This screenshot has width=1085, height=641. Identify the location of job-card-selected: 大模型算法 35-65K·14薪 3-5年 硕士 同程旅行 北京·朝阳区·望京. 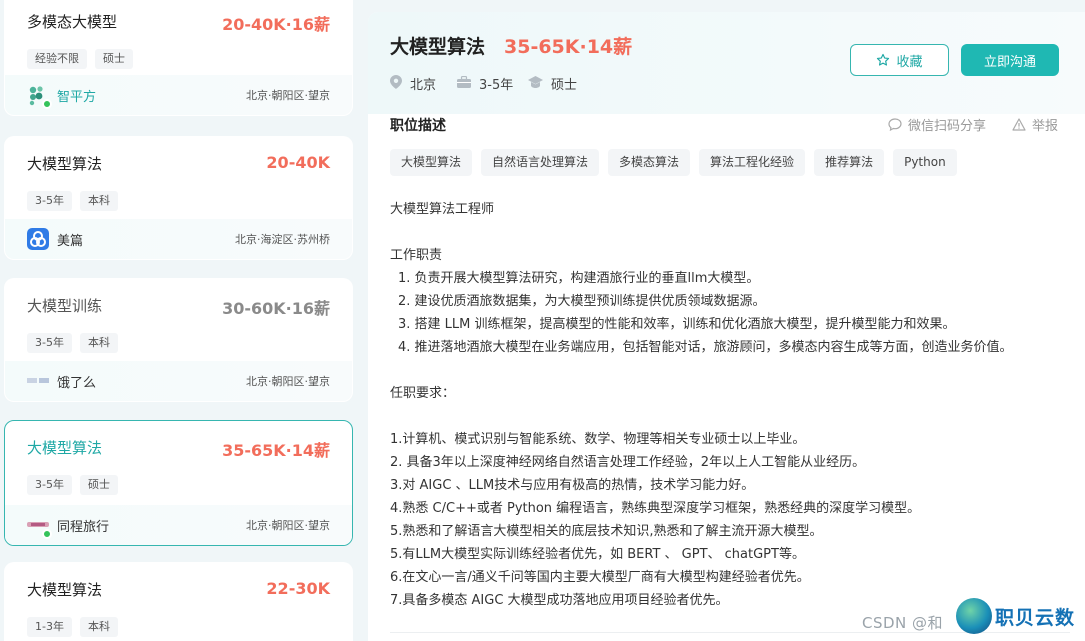
(178, 483).